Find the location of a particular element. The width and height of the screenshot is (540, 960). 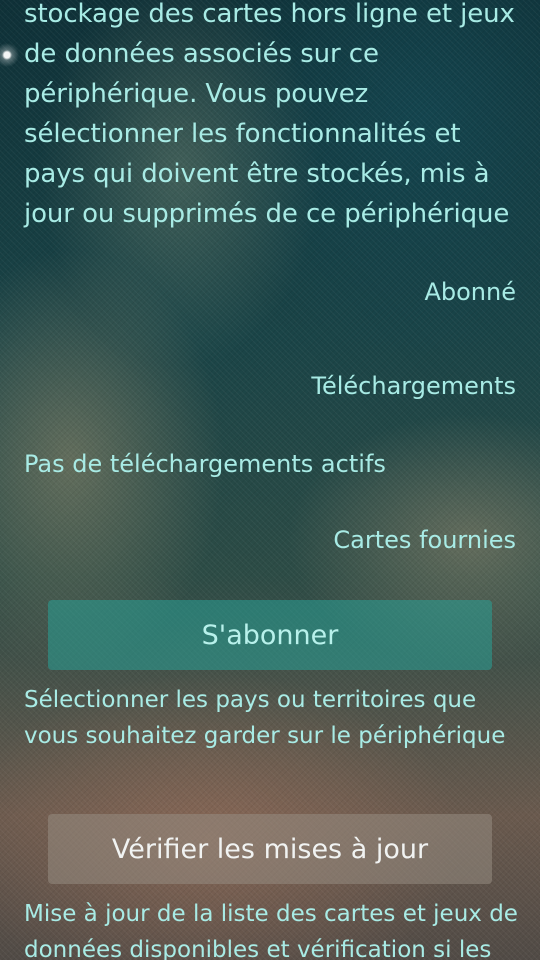

subscribe-button-label: S'abonner is located at coordinates (270, 635).